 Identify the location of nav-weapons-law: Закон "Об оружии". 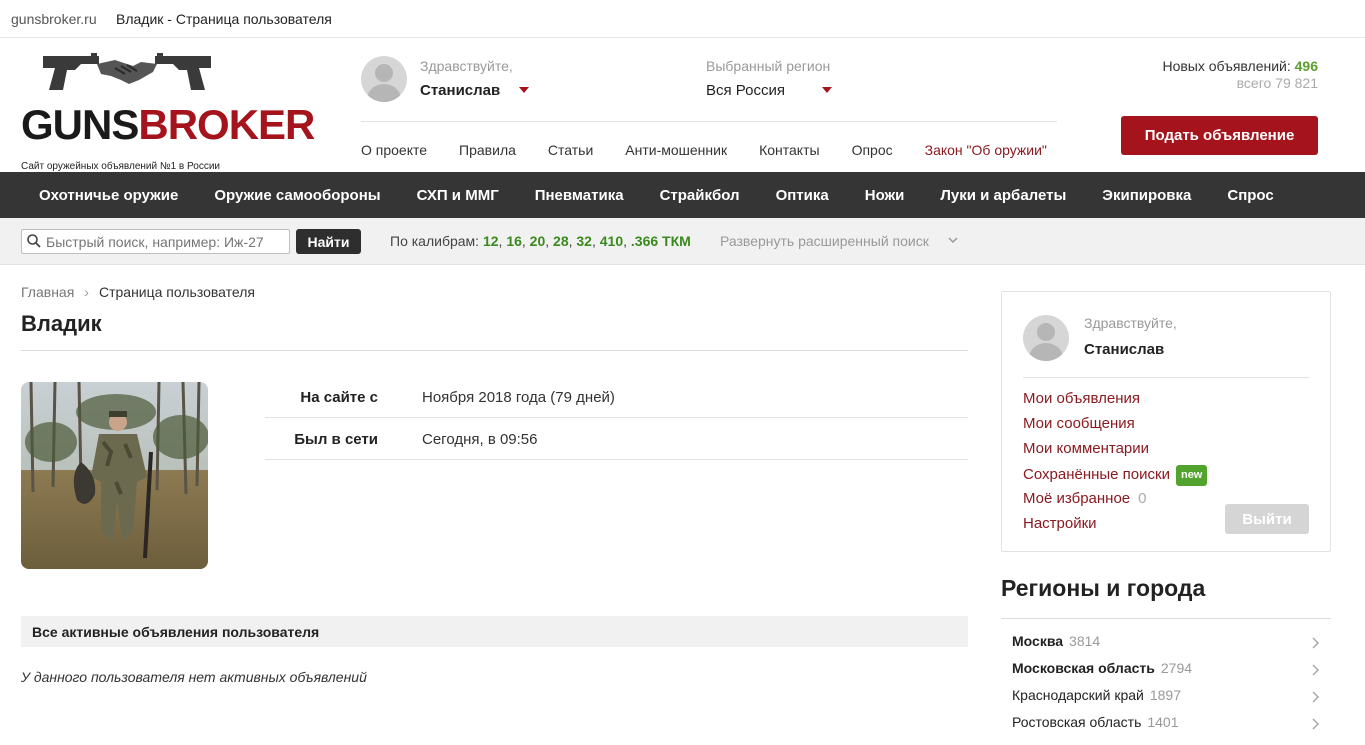
(986, 150).